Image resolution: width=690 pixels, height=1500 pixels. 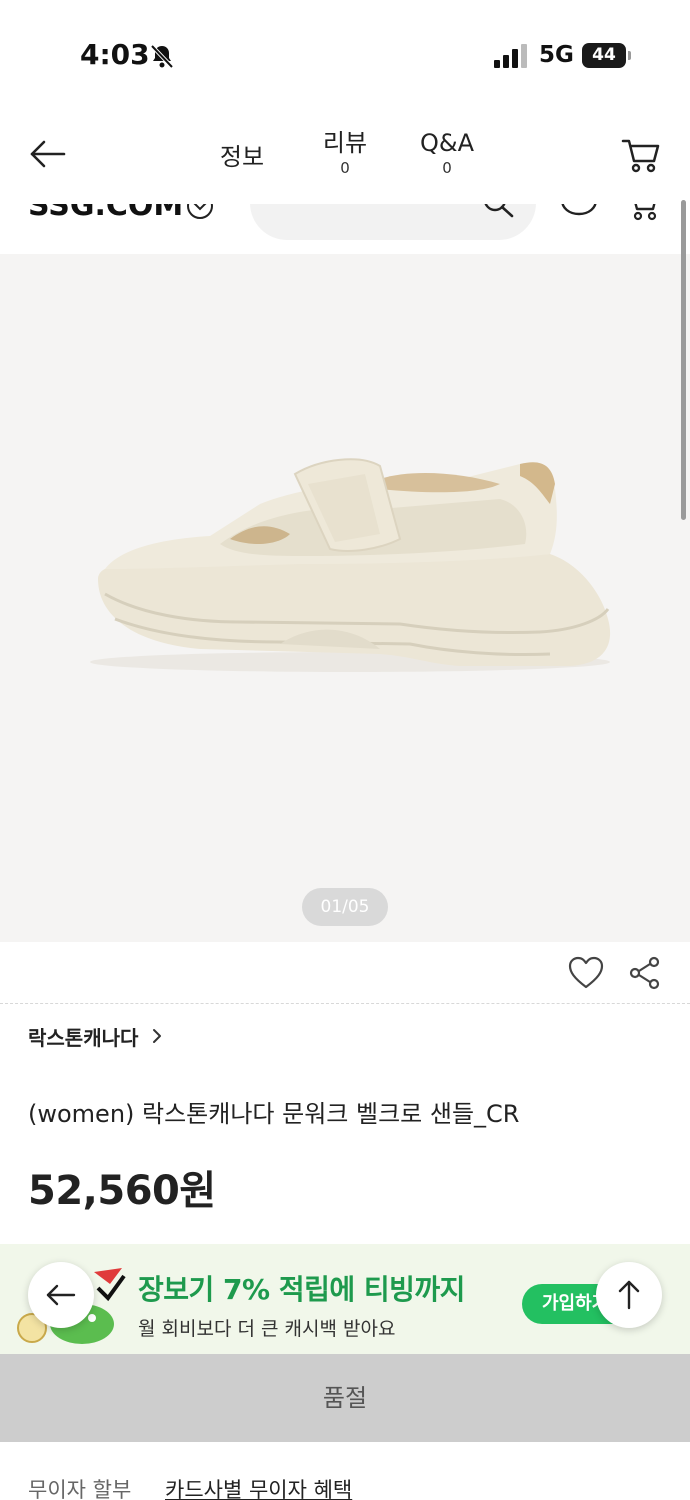 I want to click on scrollbar, so click(x=683, y=360).